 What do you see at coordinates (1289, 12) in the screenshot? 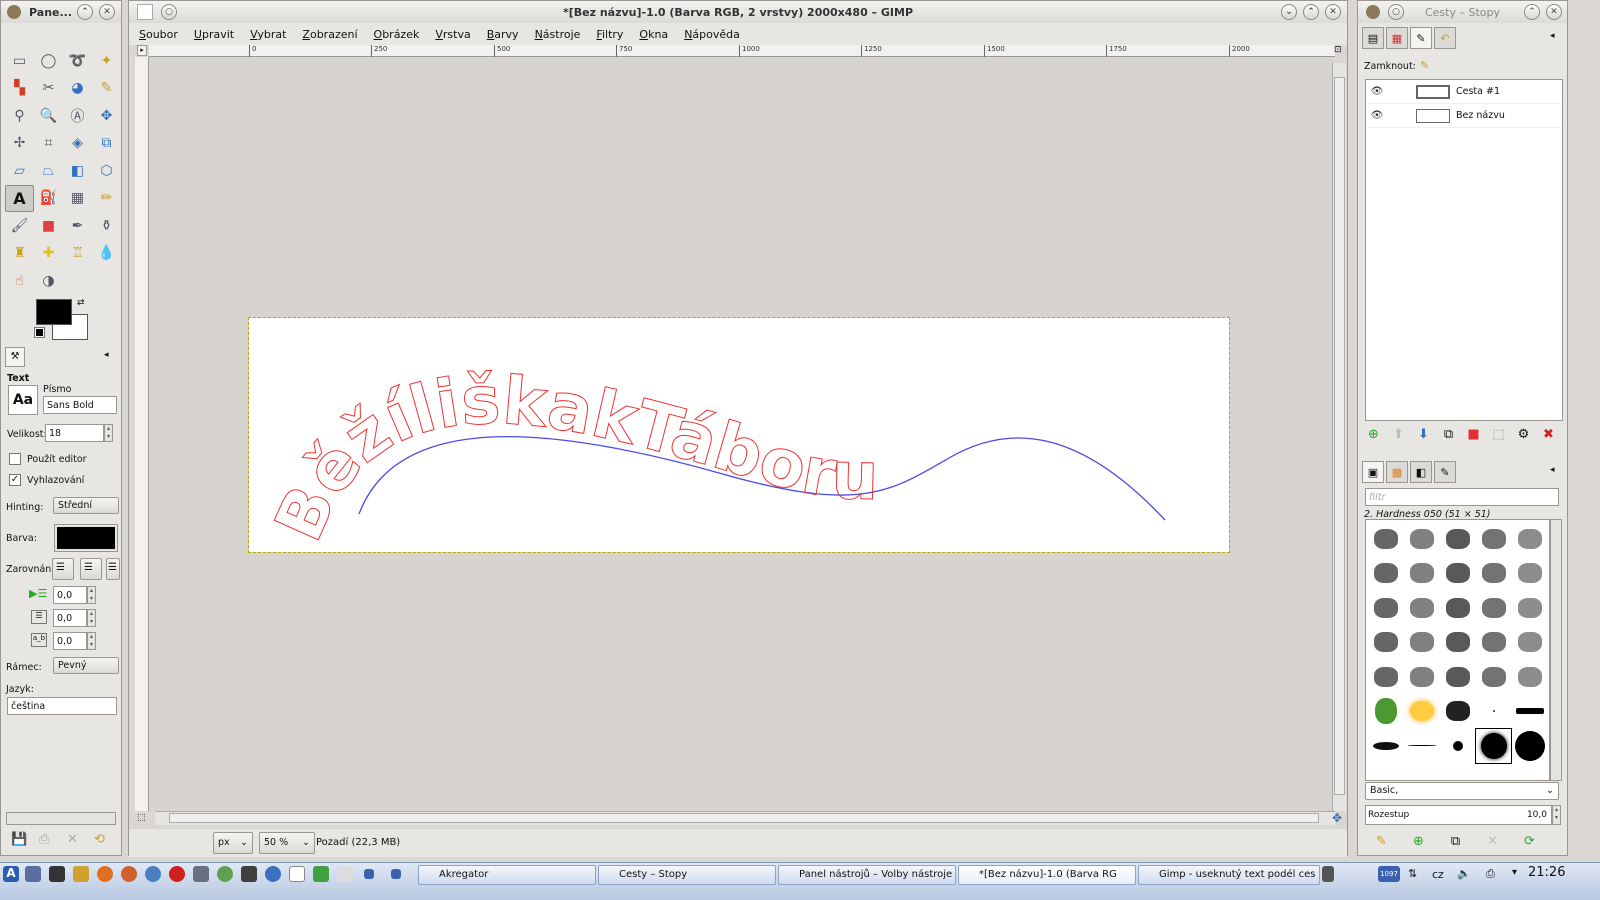
I see `minimize-button: ⌄` at bounding box center [1289, 12].